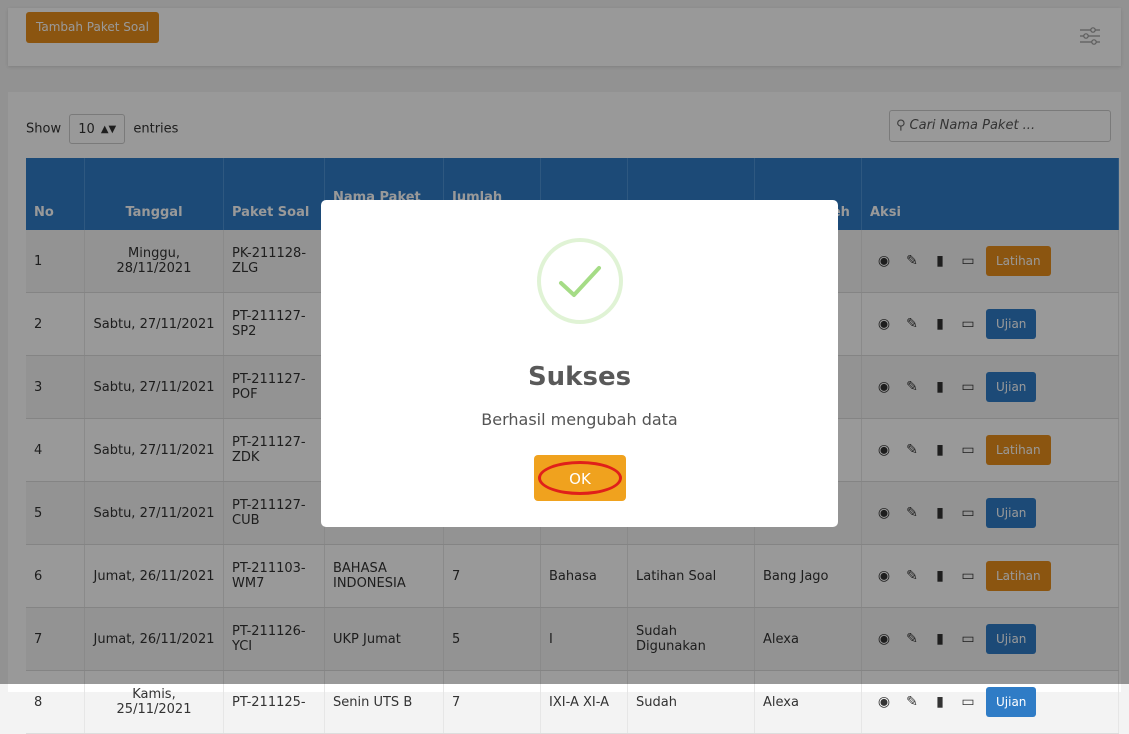 The width and height of the screenshot is (1129, 734). What do you see at coordinates (579, 419) in the screenshot?
I see `dialog-message: Berhasil mengubah data` at bounding box center [579, 419].